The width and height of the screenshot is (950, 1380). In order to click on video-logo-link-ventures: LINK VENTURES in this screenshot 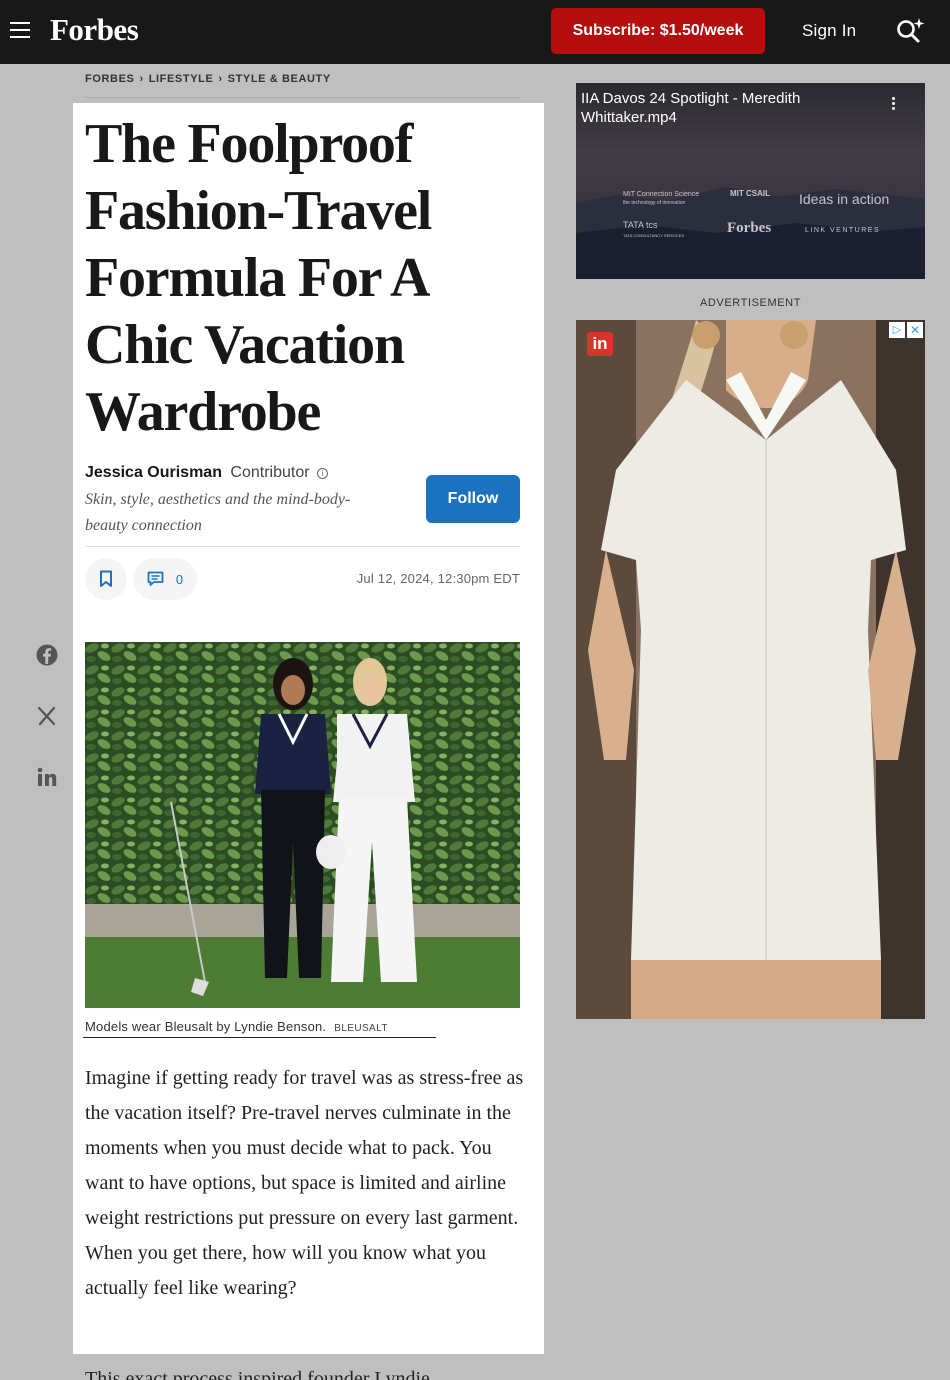, I will do `click(843, 230)`.